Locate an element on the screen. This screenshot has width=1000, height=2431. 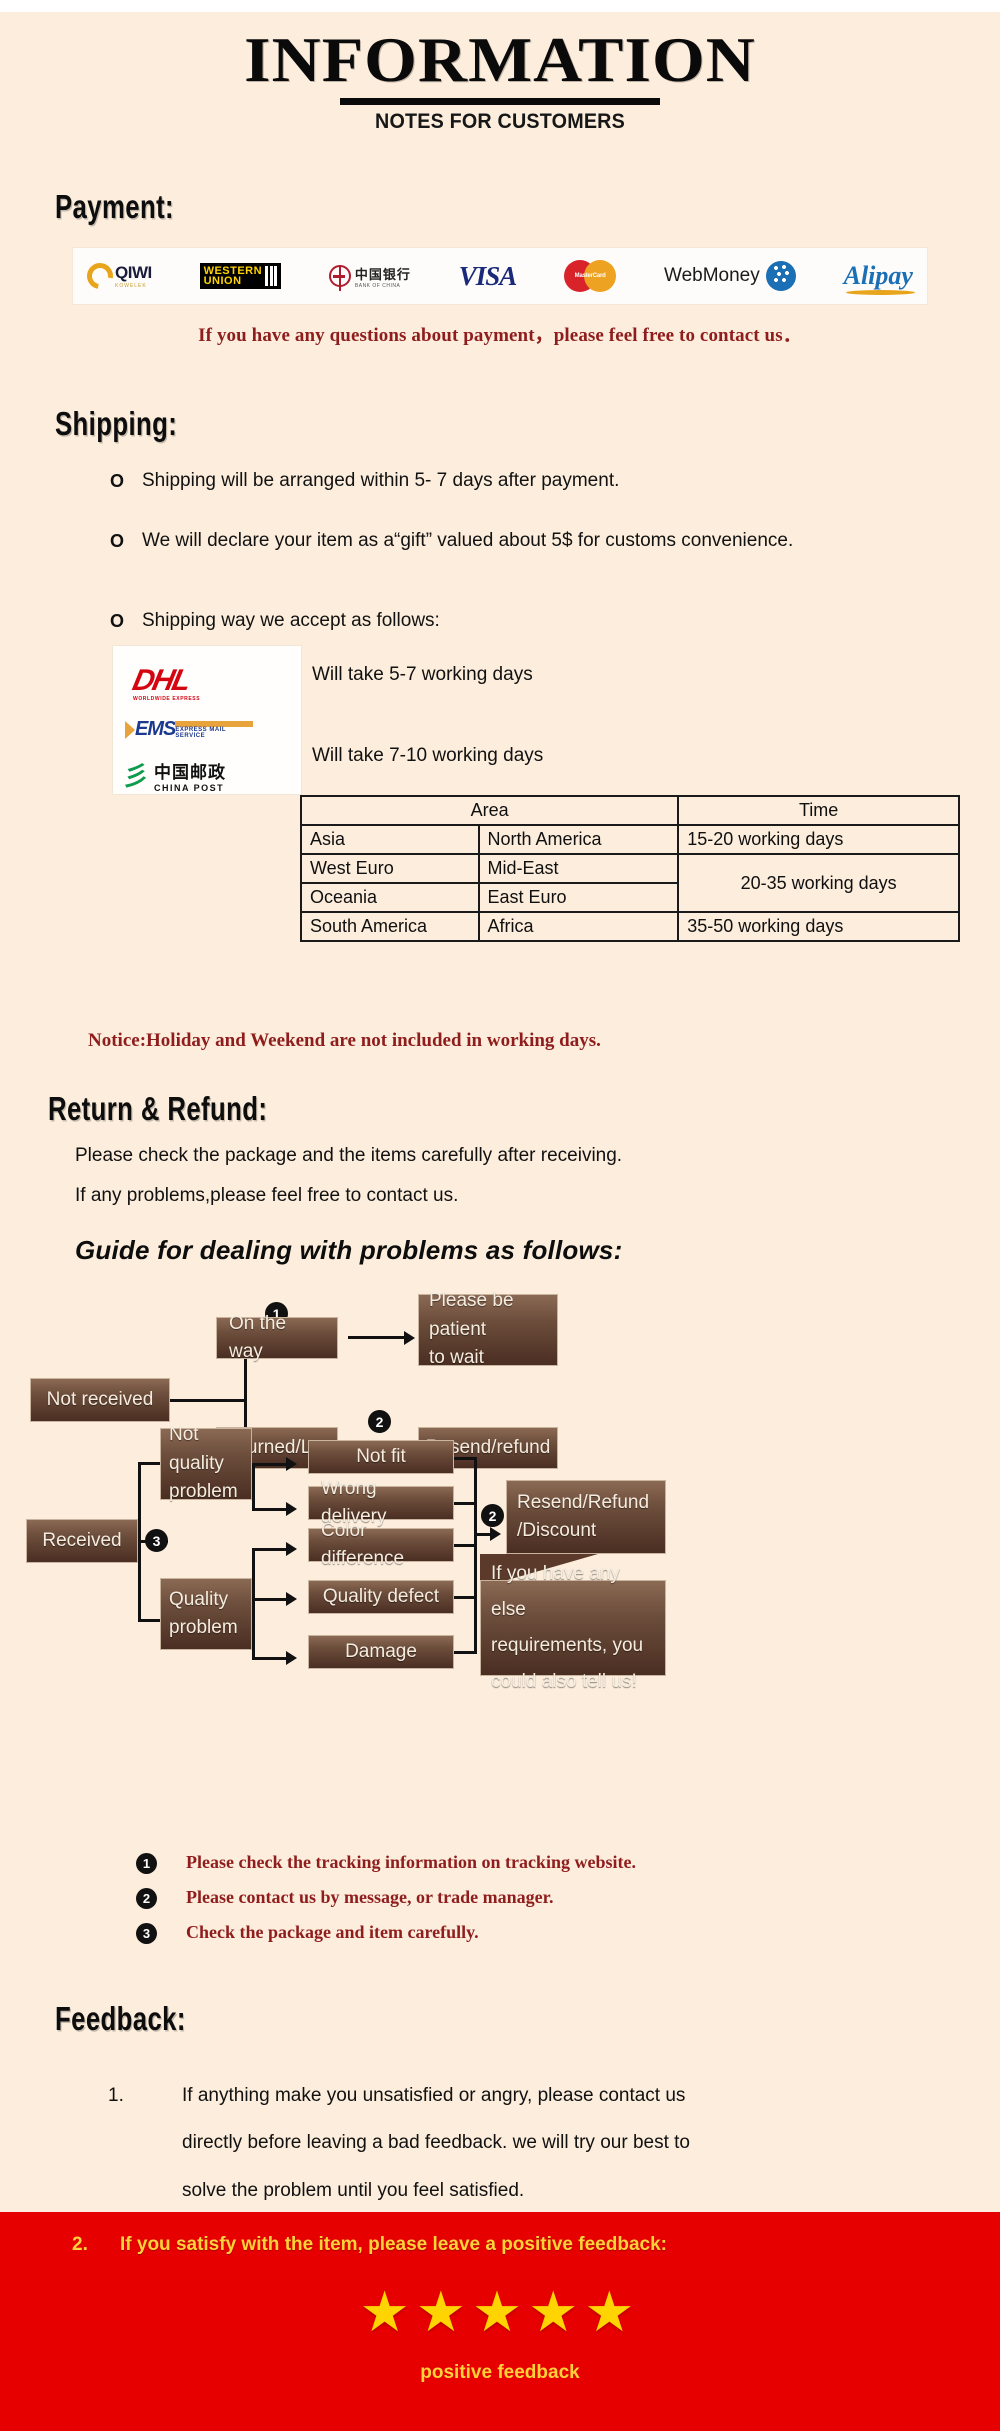
table-row: West Euro Mid-East 20-35 working days is located at coordinates (630, 883).